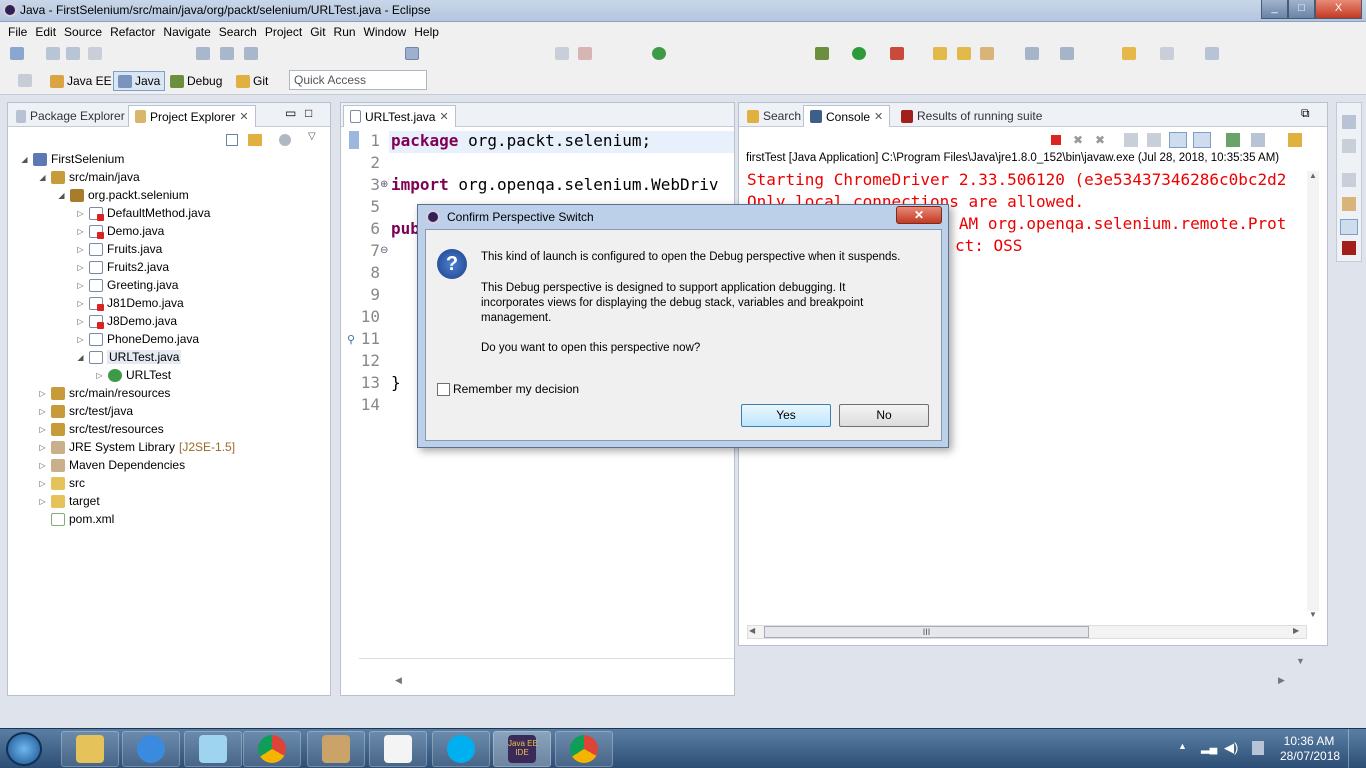  Describe the element at coordinates (1349, 146) in the screenshot. I see `task-list-icon` at that location.